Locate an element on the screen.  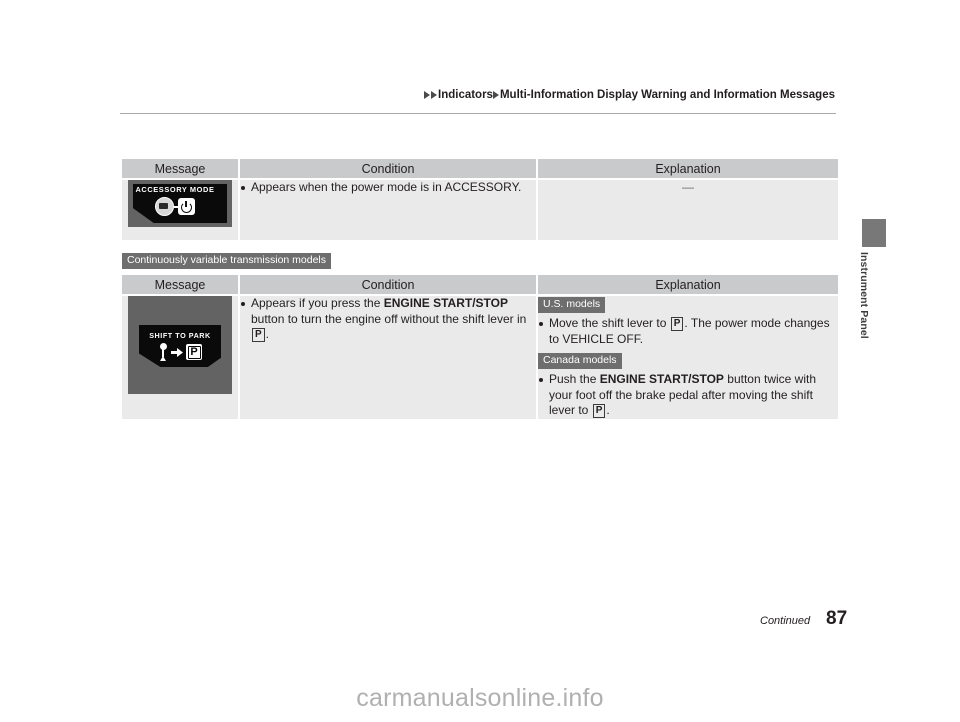
shift-to-park-indicator-icon: SHIFT TO PARK P is located at coordinates (180, 345).